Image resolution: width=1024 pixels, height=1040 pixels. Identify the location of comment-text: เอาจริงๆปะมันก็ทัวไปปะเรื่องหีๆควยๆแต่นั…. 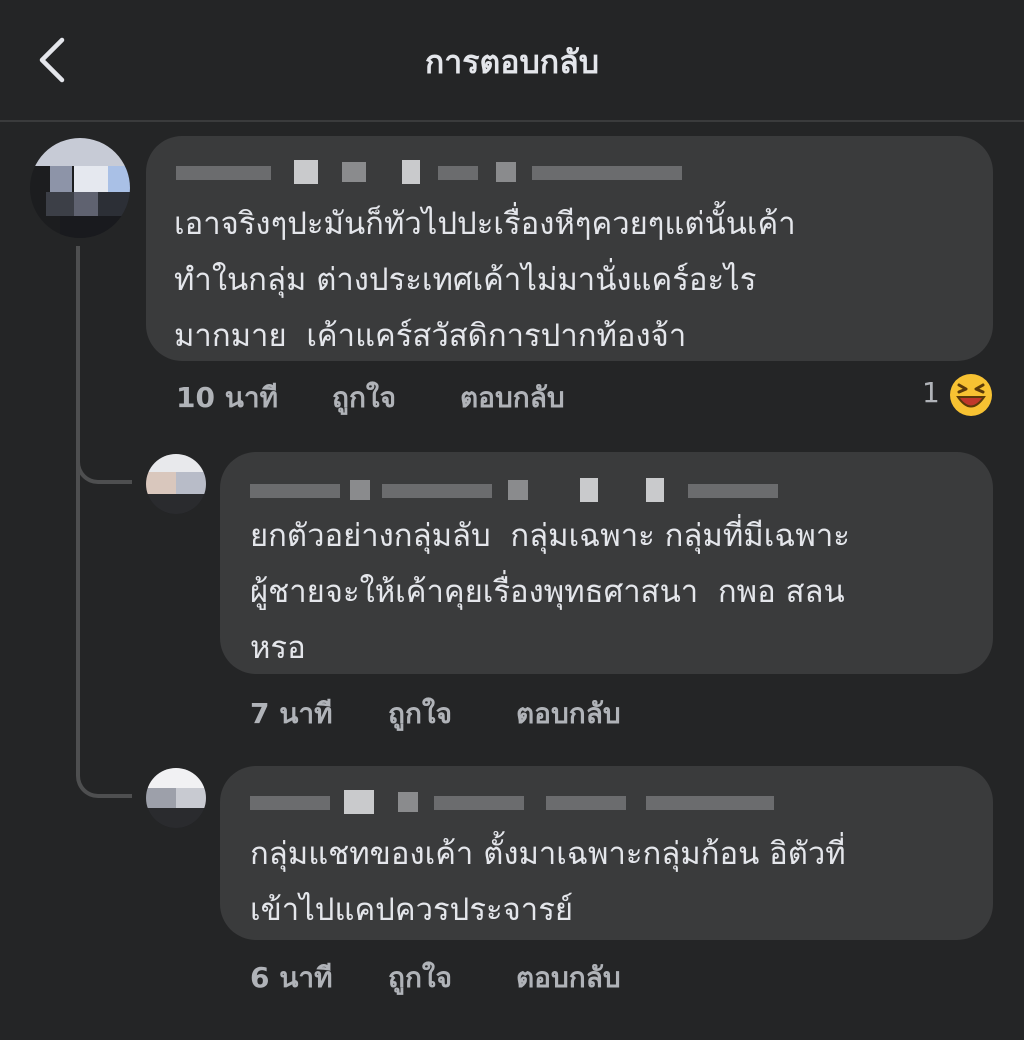
(485, 280).